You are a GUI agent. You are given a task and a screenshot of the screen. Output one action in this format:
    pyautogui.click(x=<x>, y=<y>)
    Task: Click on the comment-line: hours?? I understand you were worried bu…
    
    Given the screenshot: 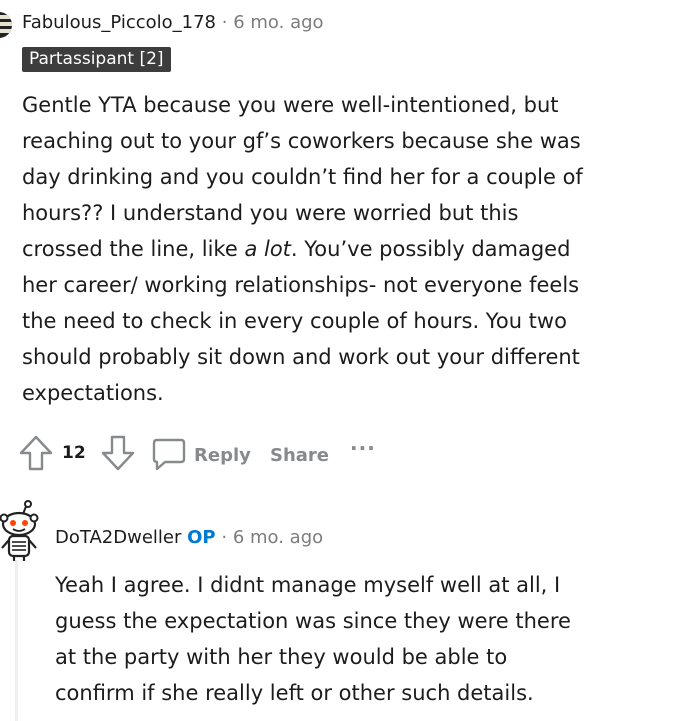 What is the action you would take?
    pyautogui.click(x=270, y=213)
    